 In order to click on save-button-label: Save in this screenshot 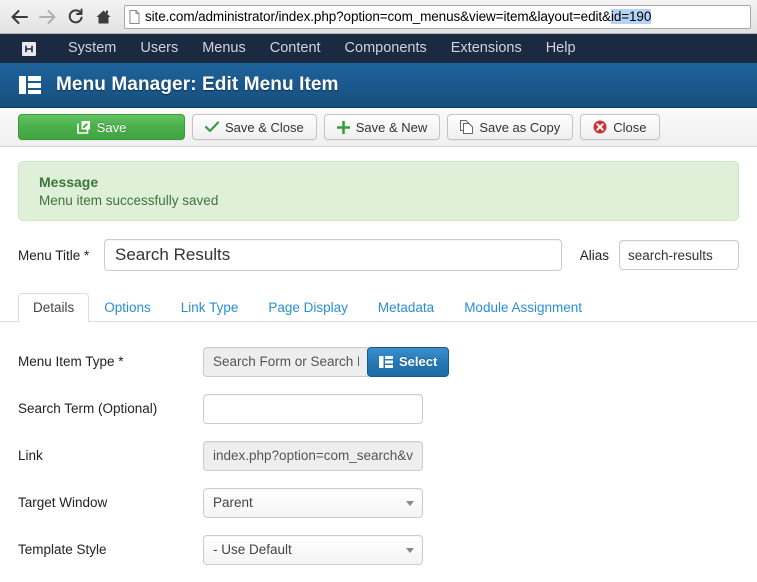, I will do `click(111, 127)`.